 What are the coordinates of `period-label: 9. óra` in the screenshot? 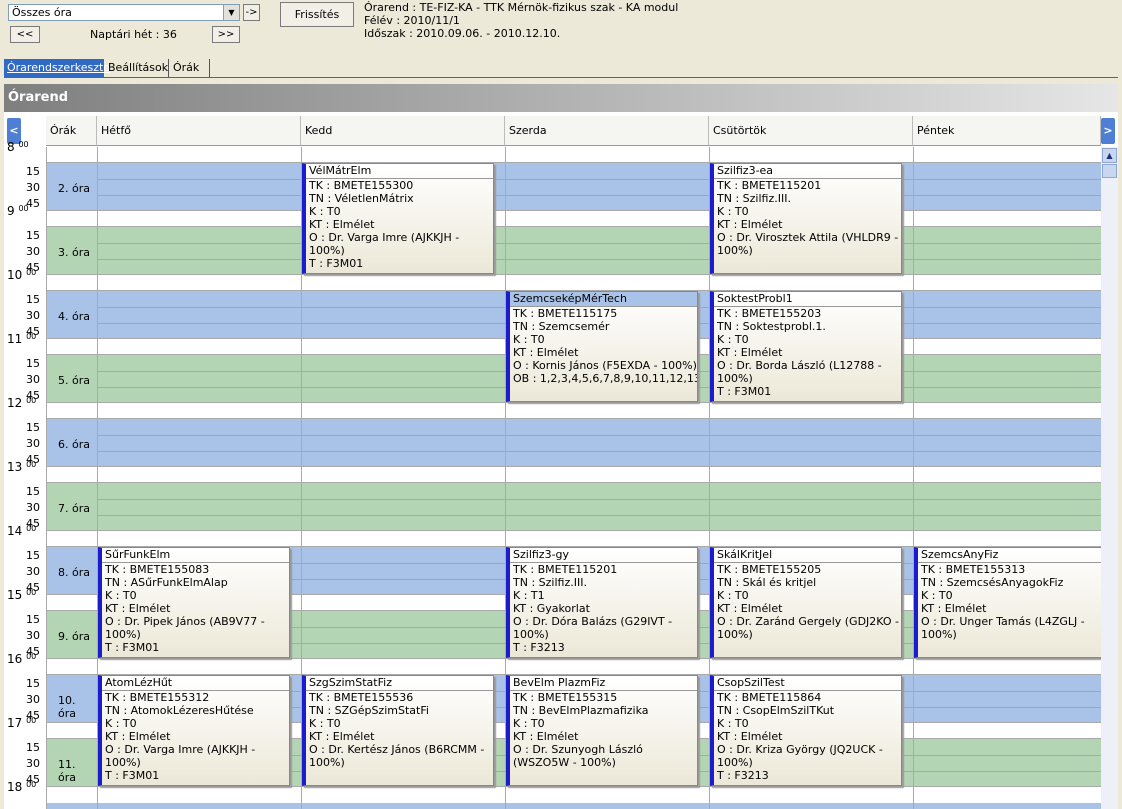 It's located at (74, 636).